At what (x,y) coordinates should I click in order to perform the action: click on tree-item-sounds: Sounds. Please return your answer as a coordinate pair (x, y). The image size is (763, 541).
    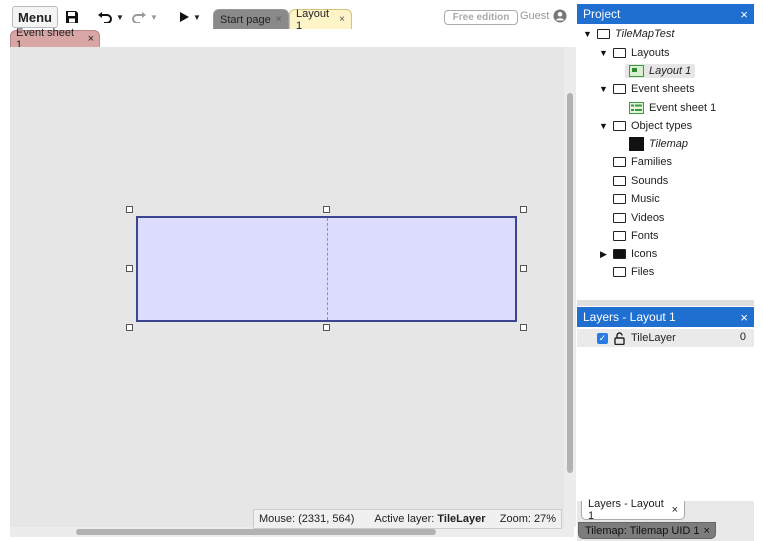
    Looking at the image, I should click on (640, 181).